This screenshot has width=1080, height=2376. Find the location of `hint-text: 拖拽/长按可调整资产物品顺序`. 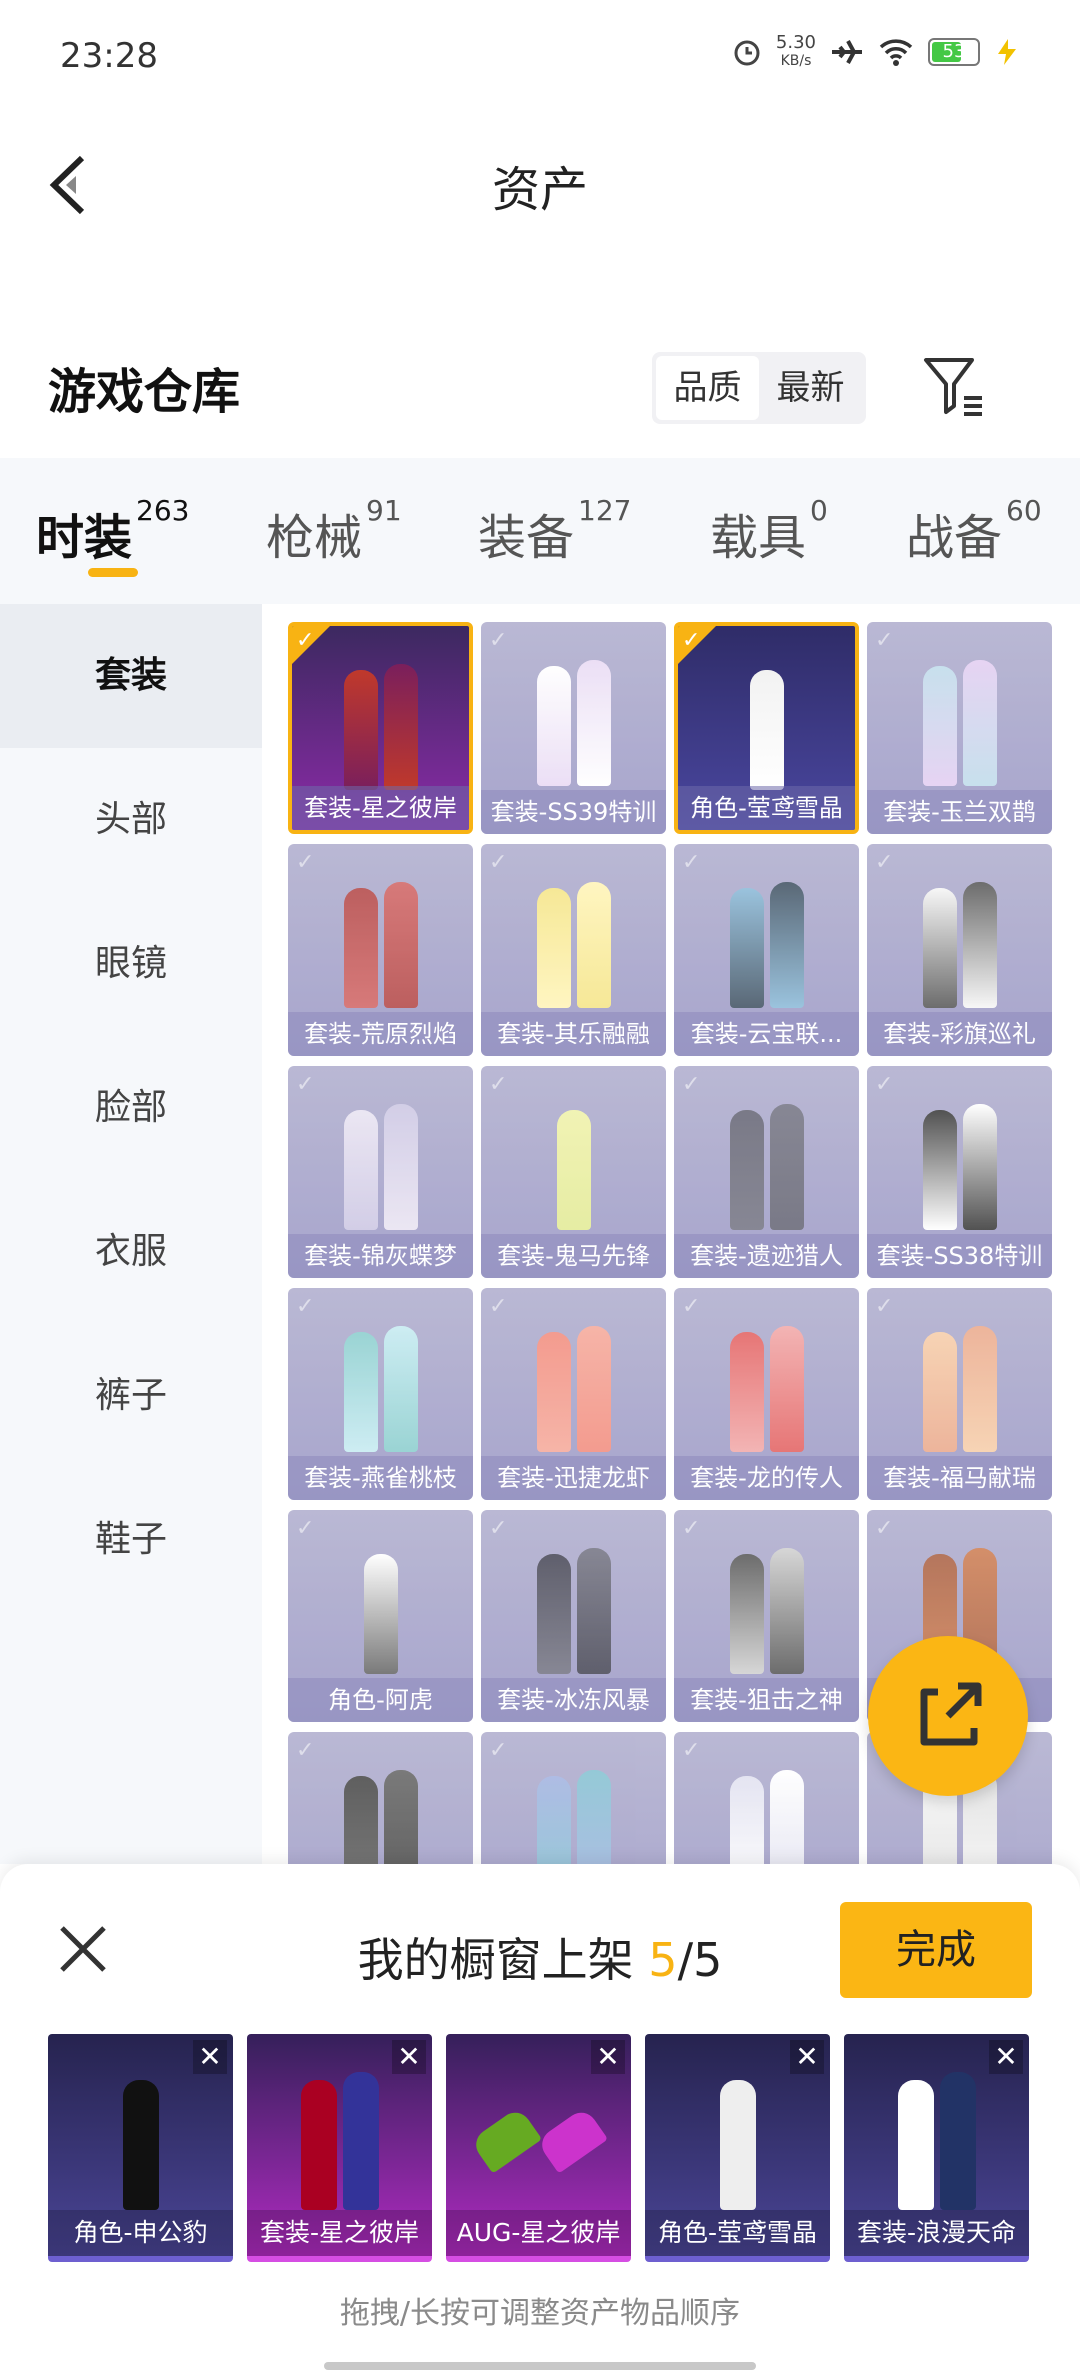

hint-text: 拖拽/长按可调整资产物品顺序 is located at coordinates (540, 2313).